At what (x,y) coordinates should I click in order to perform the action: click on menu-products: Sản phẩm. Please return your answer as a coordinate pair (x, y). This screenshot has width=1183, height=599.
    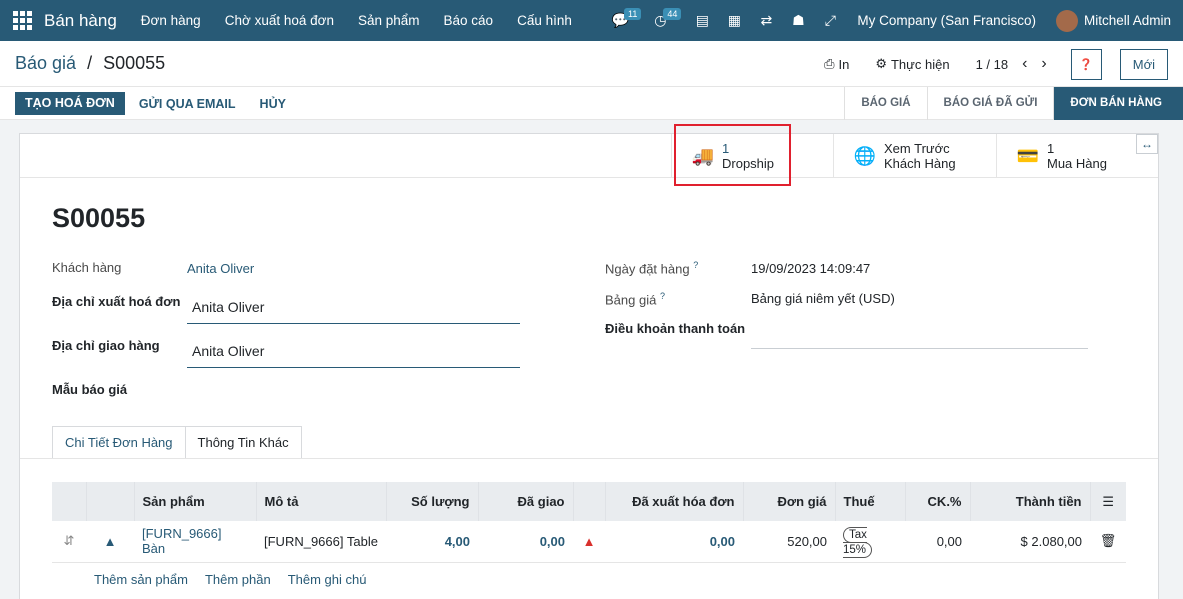
    Looking at the image, I should click on (389, 20).